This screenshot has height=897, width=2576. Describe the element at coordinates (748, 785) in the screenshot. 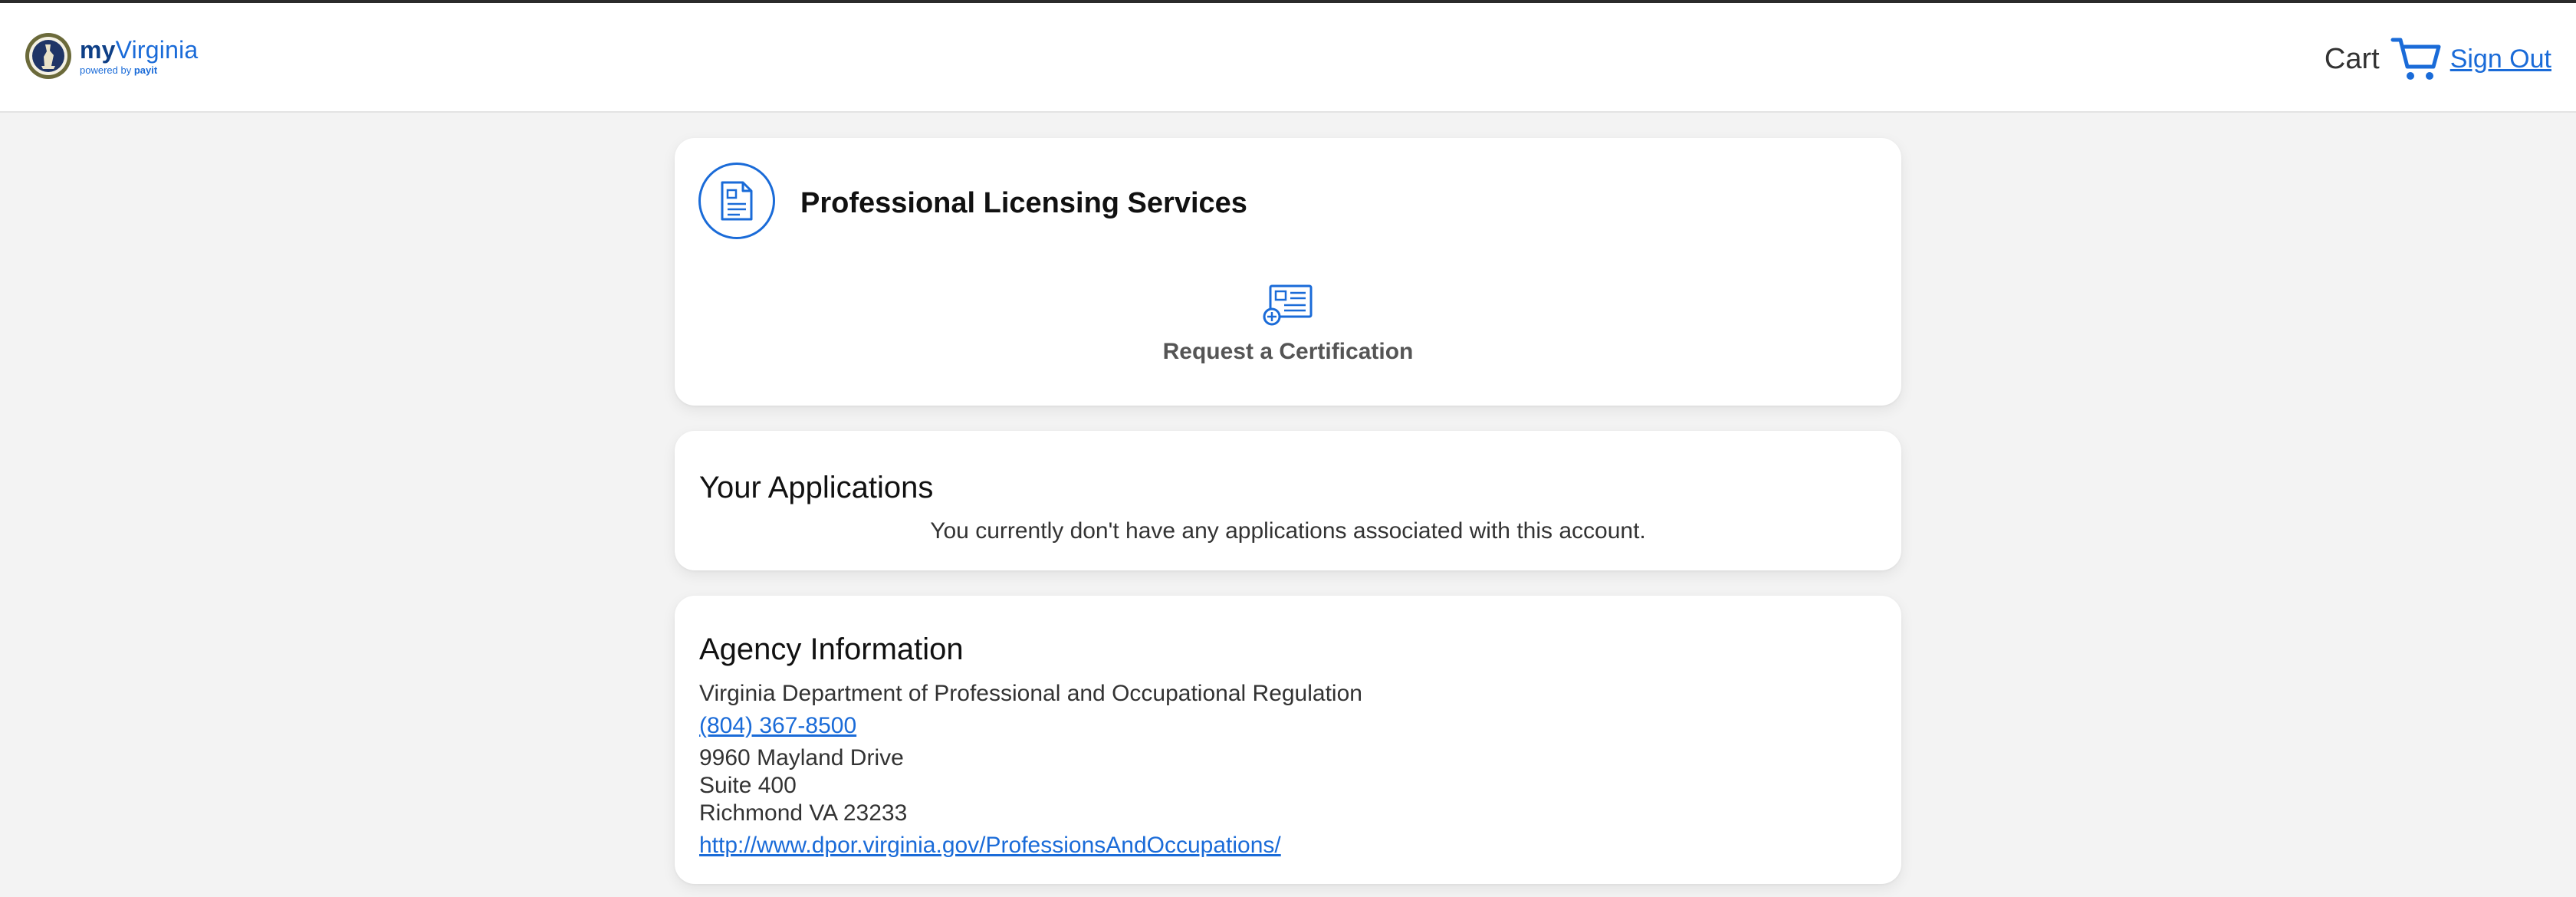

I see `agency-address-line2: Suite 400` at that location.